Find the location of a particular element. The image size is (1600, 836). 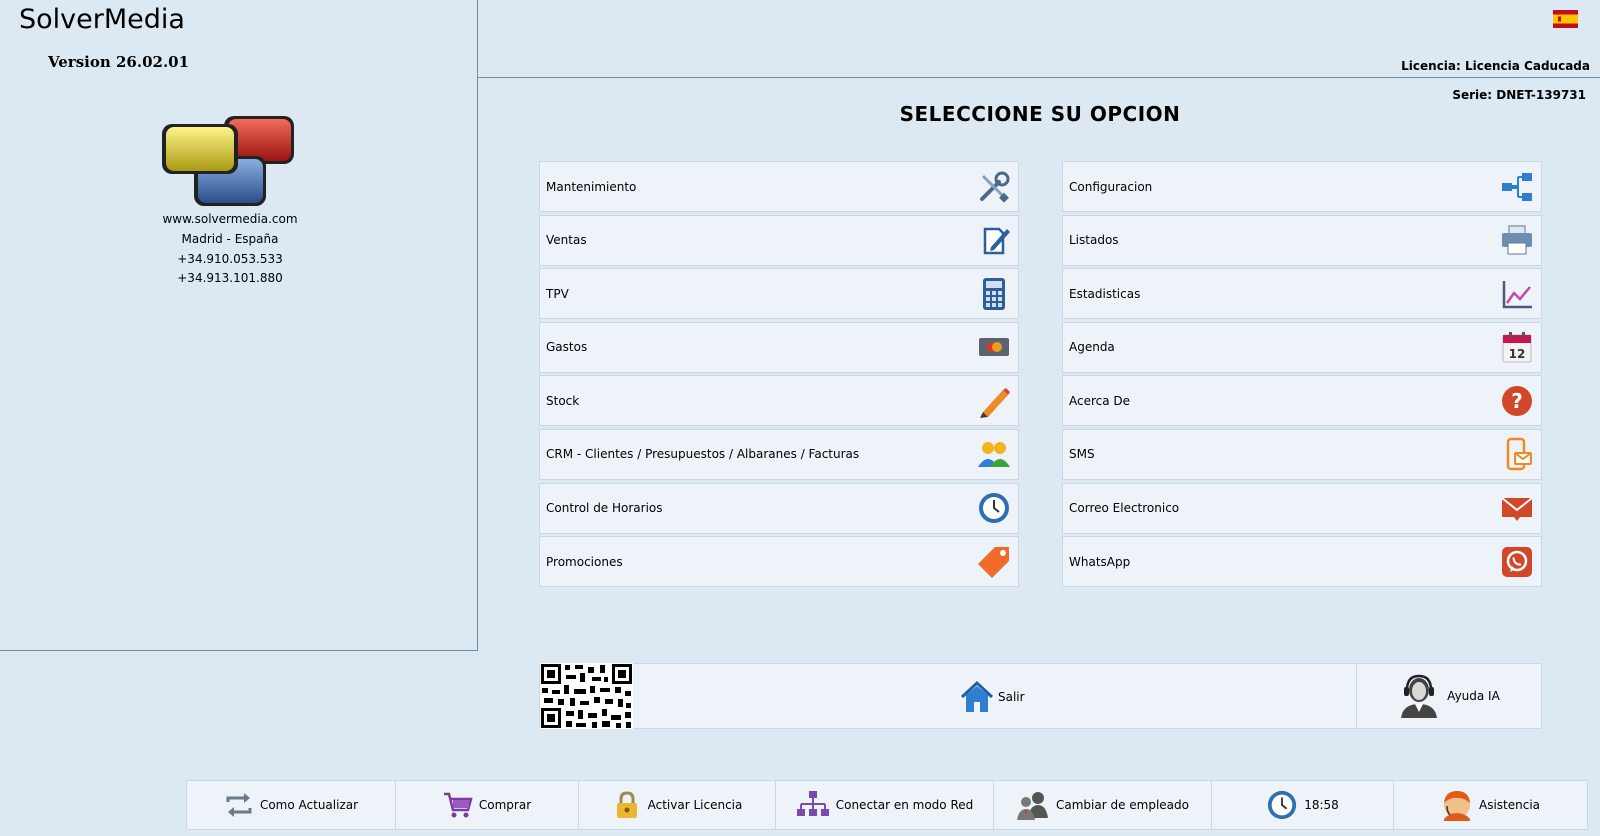

line-chart-icon is located at coordinates (1517, 294).